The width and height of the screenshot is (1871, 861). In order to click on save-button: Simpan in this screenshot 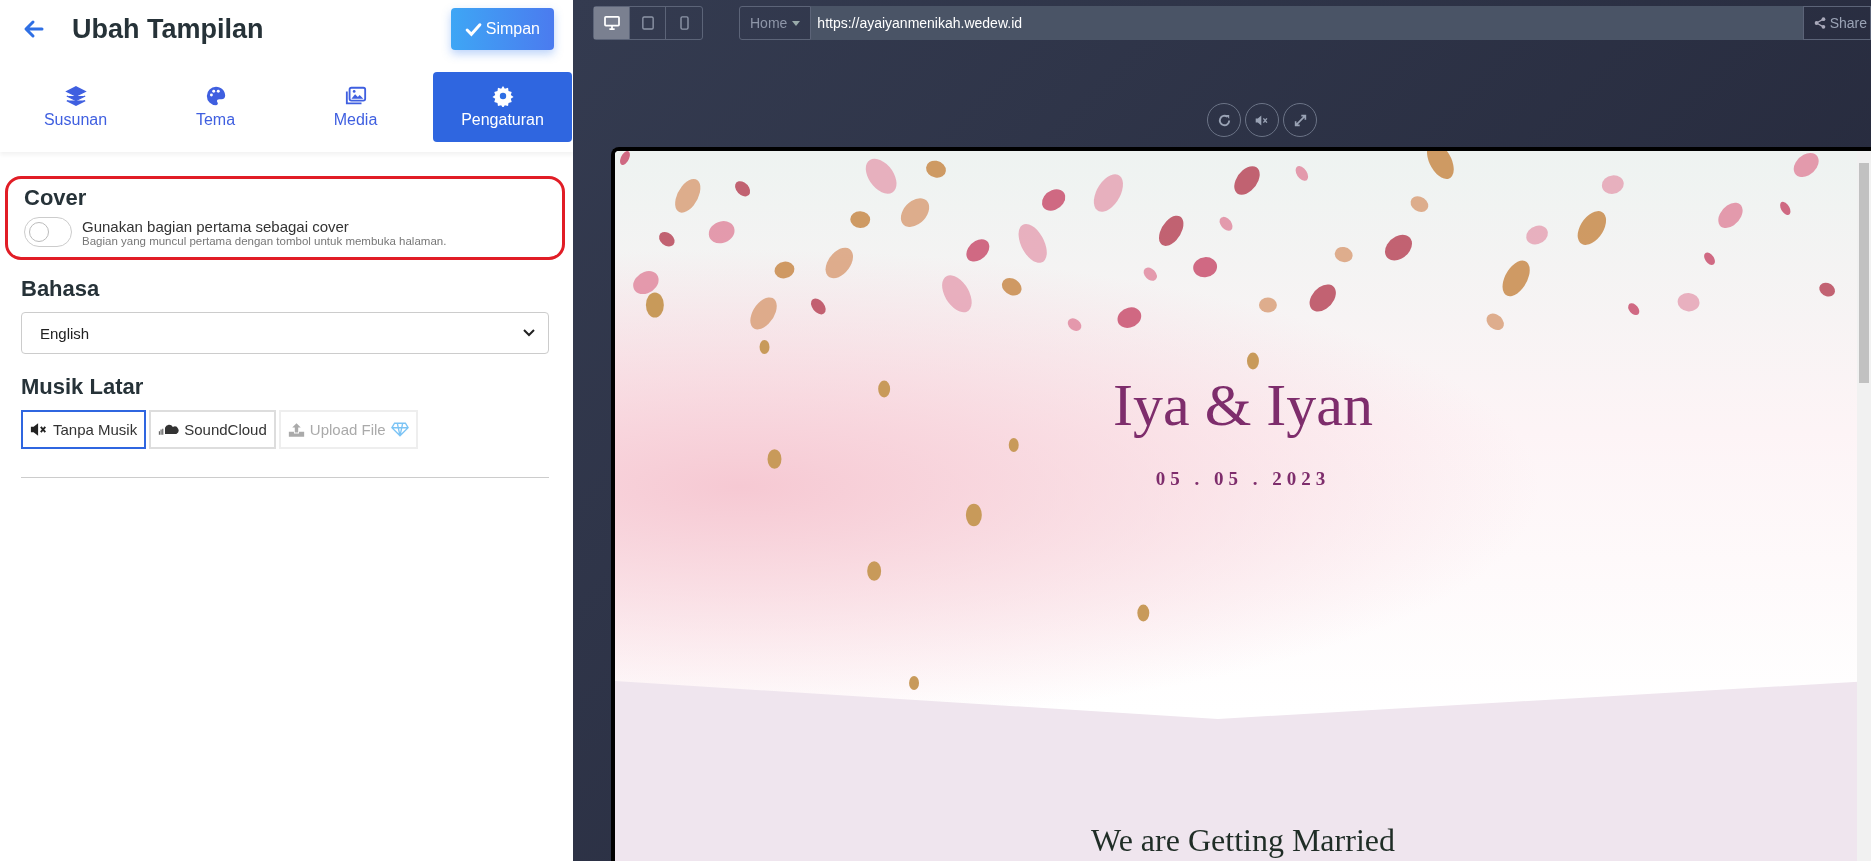, I will do `click(502, 29)`.